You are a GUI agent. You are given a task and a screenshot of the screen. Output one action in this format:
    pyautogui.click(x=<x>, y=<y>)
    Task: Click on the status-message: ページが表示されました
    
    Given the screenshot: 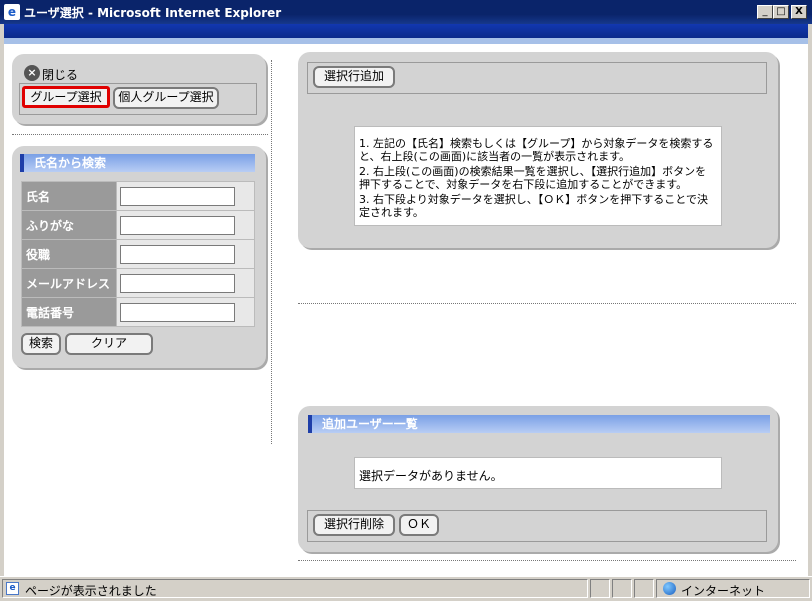 What is the action you would take?
    pyautogui.click(x=91, y=591)
    